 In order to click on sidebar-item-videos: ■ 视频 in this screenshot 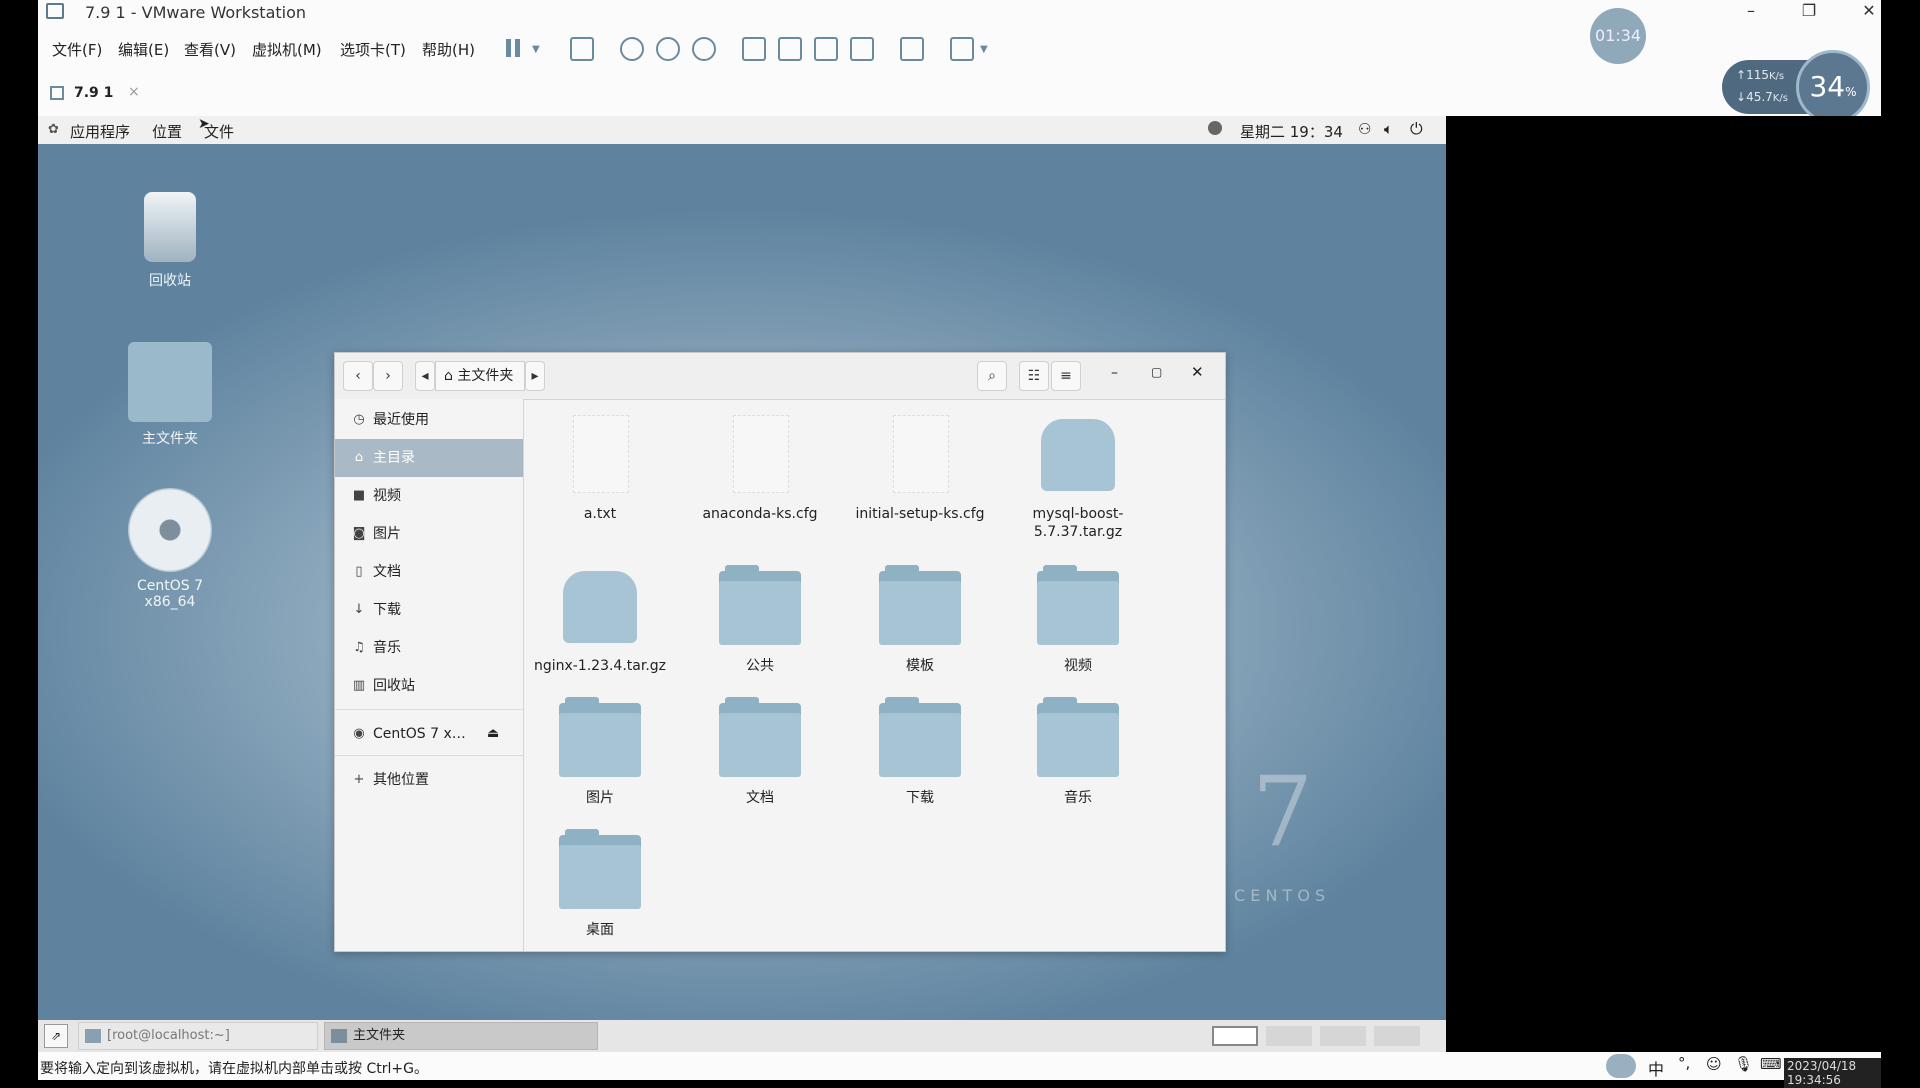, I will do `click(429, 496)`.